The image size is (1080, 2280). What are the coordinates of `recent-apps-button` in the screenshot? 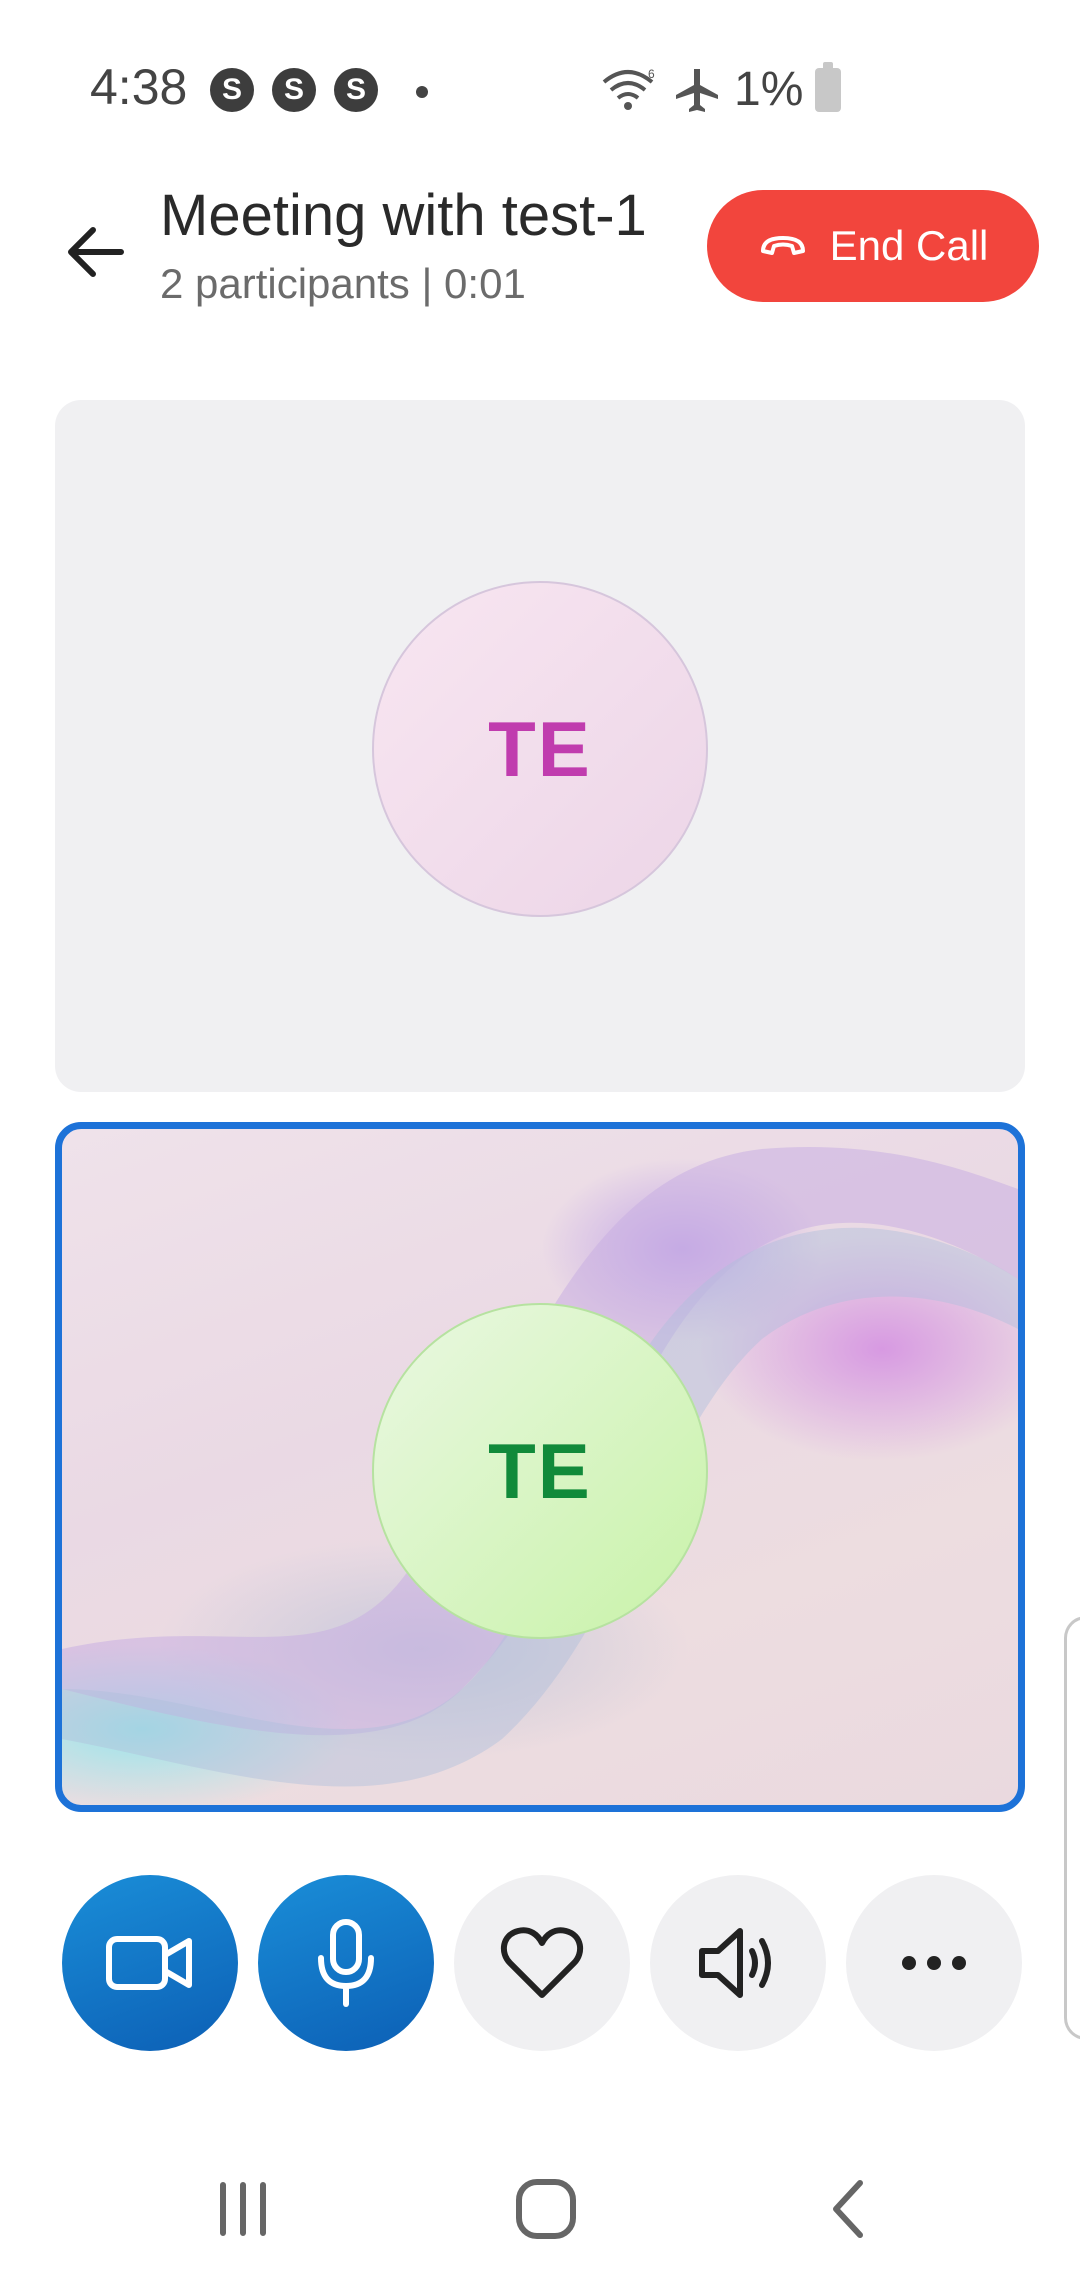 It's located at (243, 2209).